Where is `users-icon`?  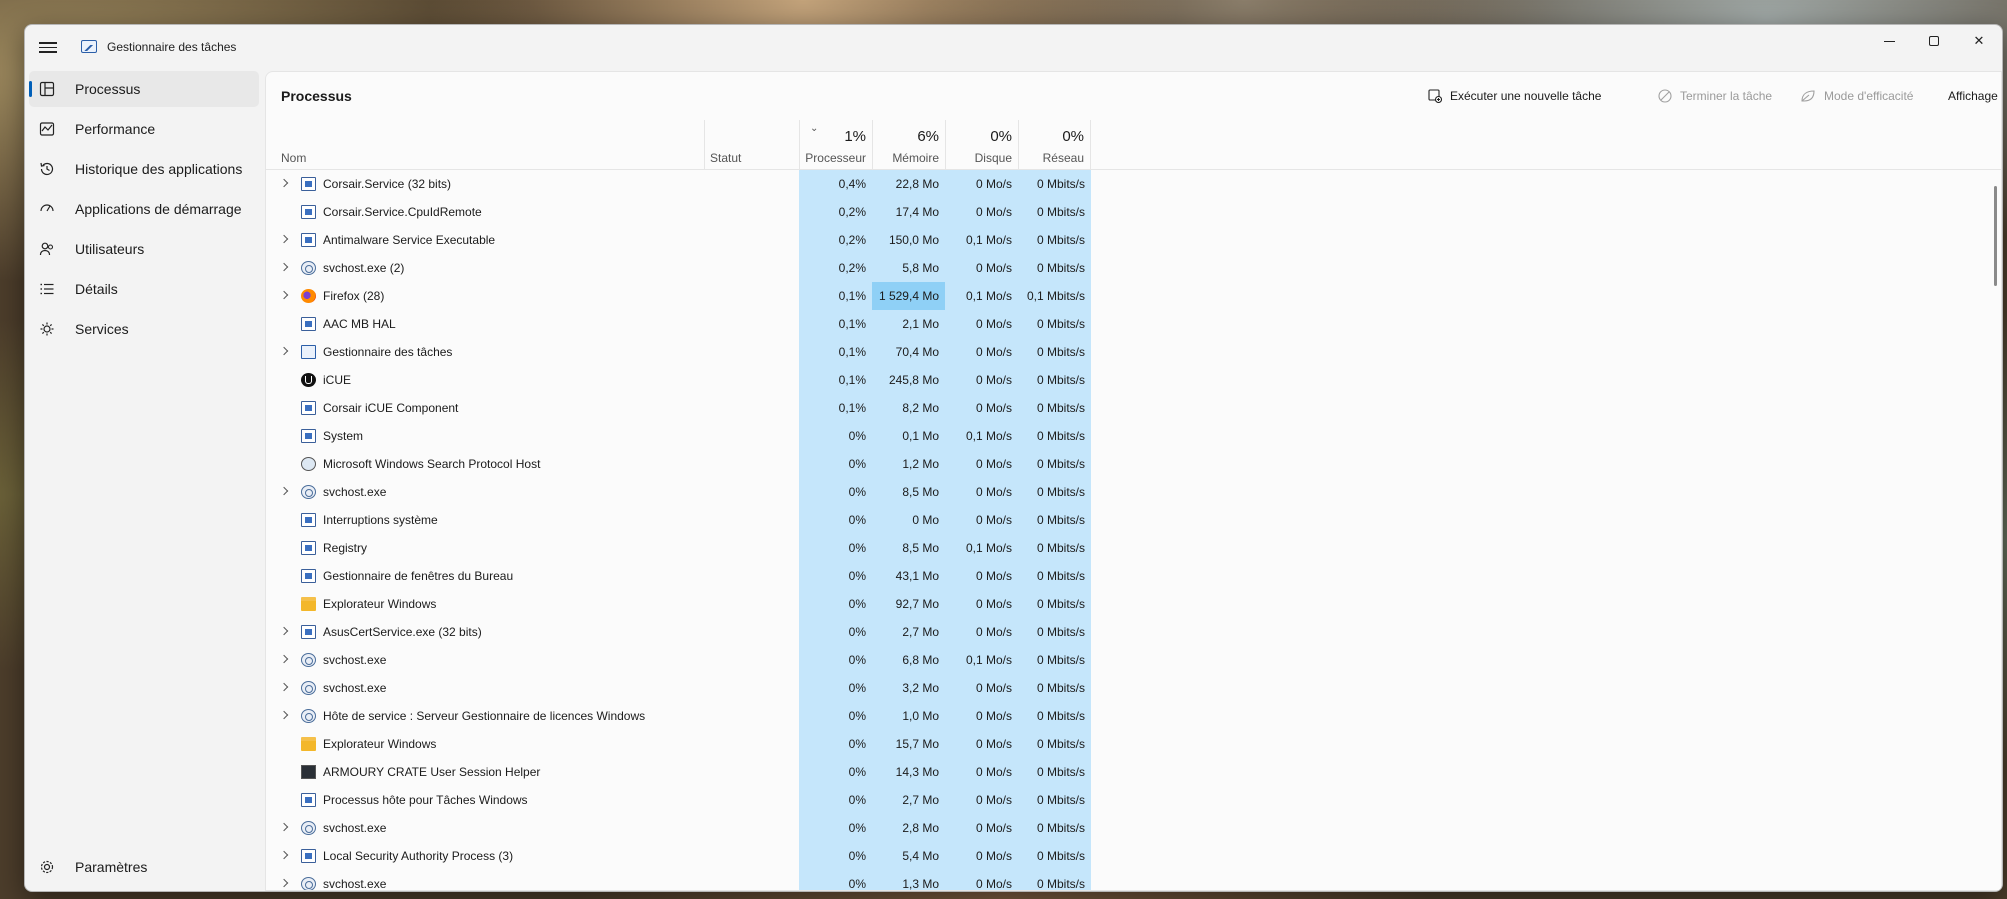
users-icon is located at coordinates (46, 249).